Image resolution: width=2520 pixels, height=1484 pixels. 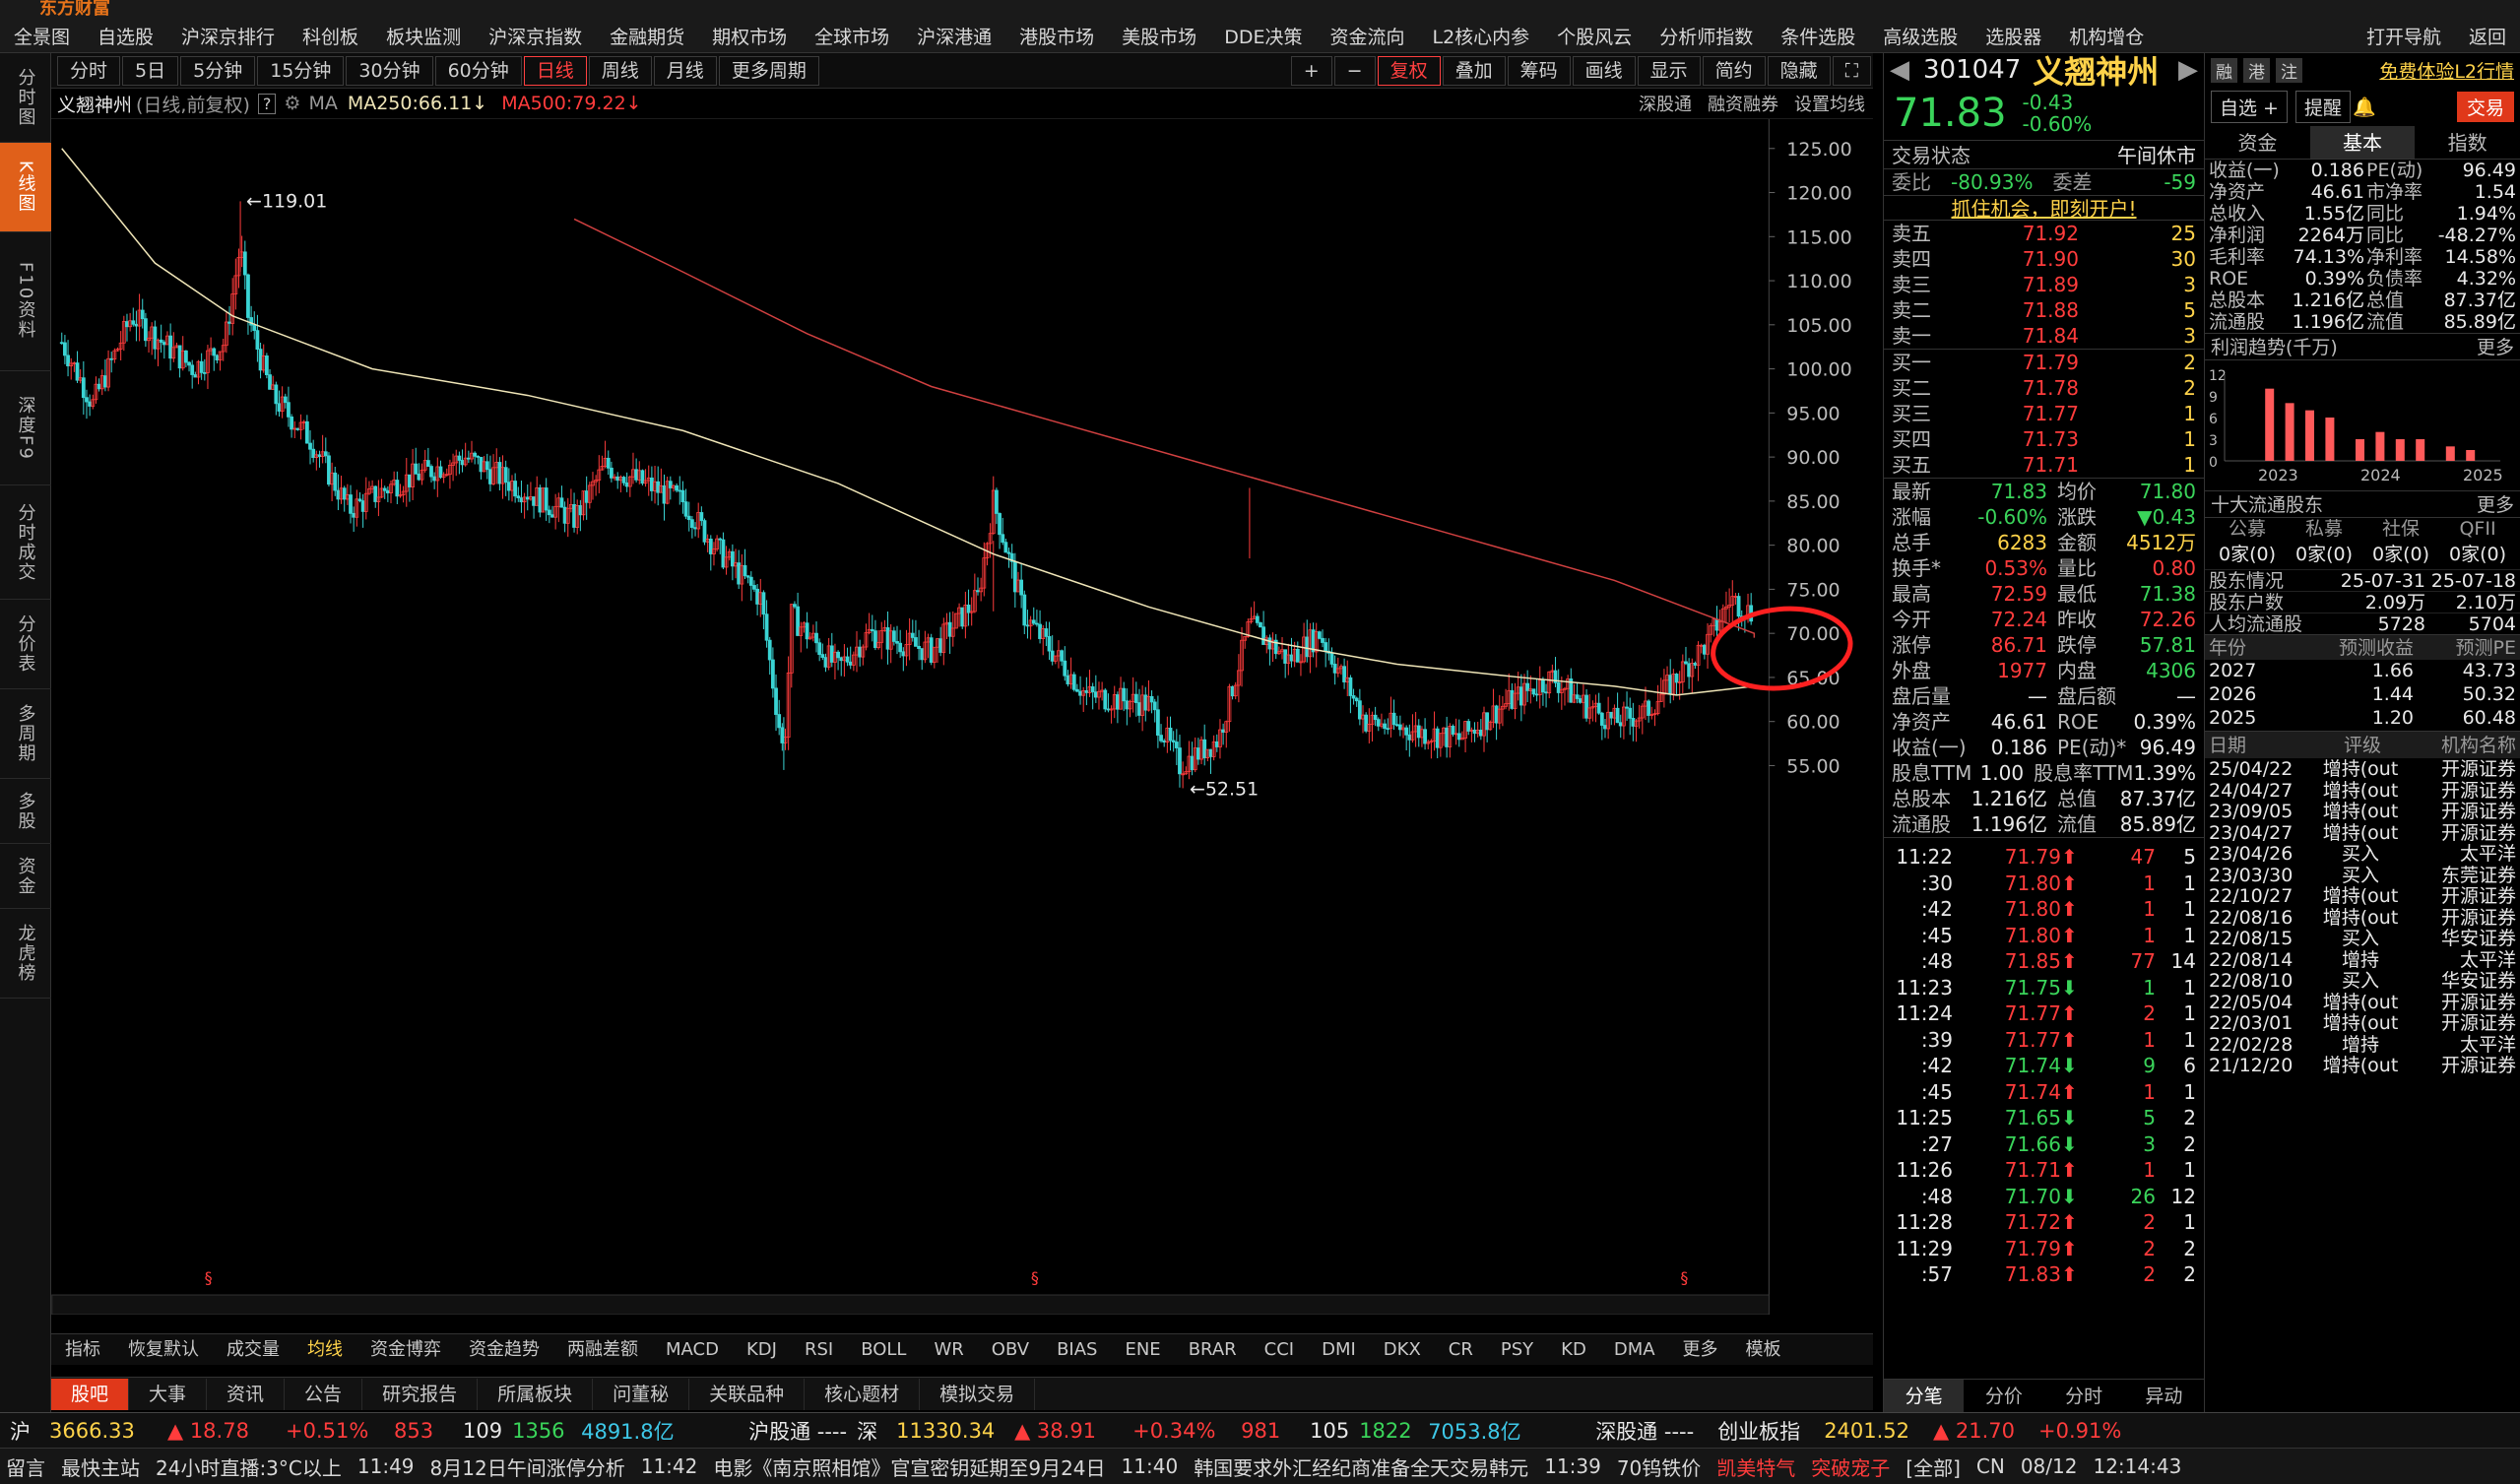 What do you see at coordinates (1634, 1350) in the screenshot?
I see `indicator-22: DMA` at bounding box center [1634, 1350].